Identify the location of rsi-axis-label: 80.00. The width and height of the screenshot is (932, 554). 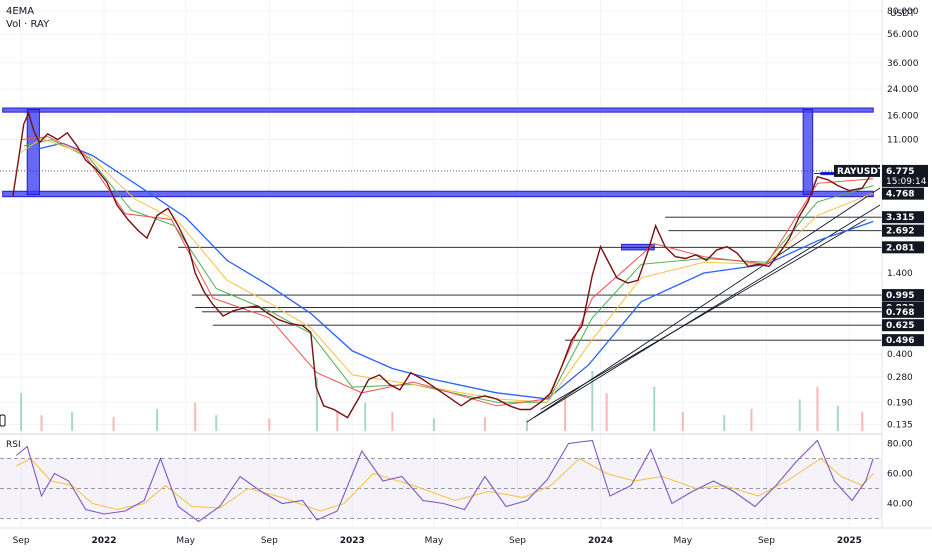
(900, 445).